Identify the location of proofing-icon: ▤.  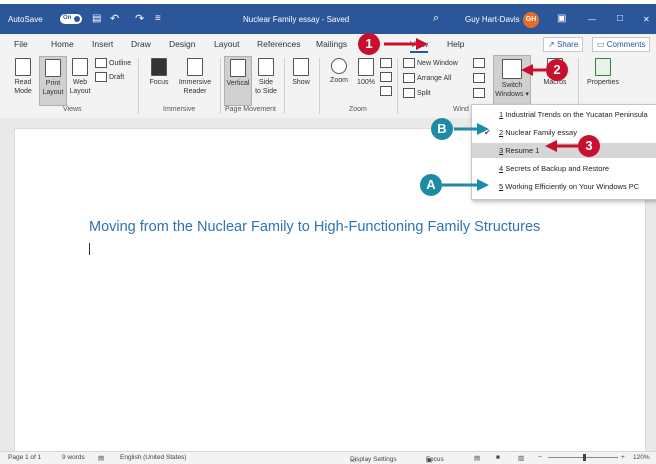
(101, 458).